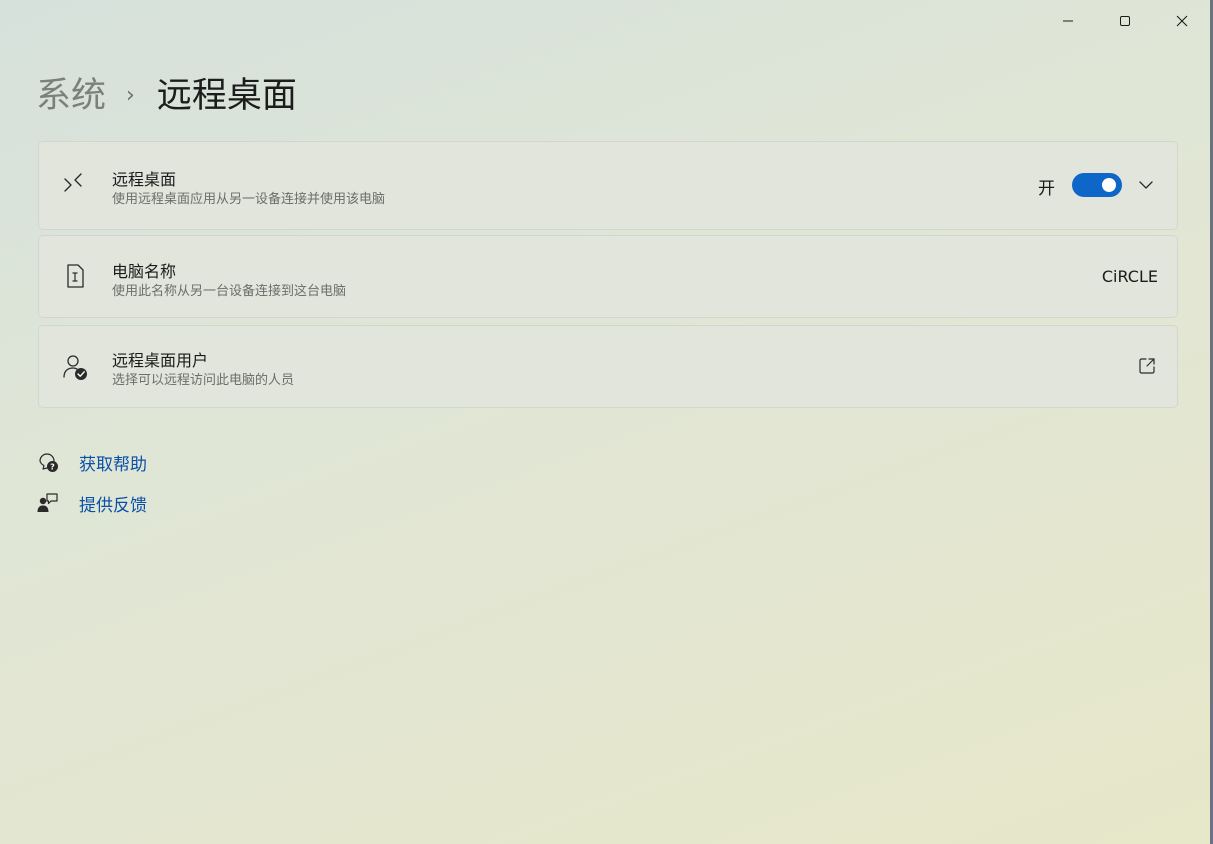 The height and width of the screenshot is (844, 1213). I want to click on remote-desktop-users-card: 远程桌面用户 选择可以远程访问此电脑的人员, so click(608, 366).